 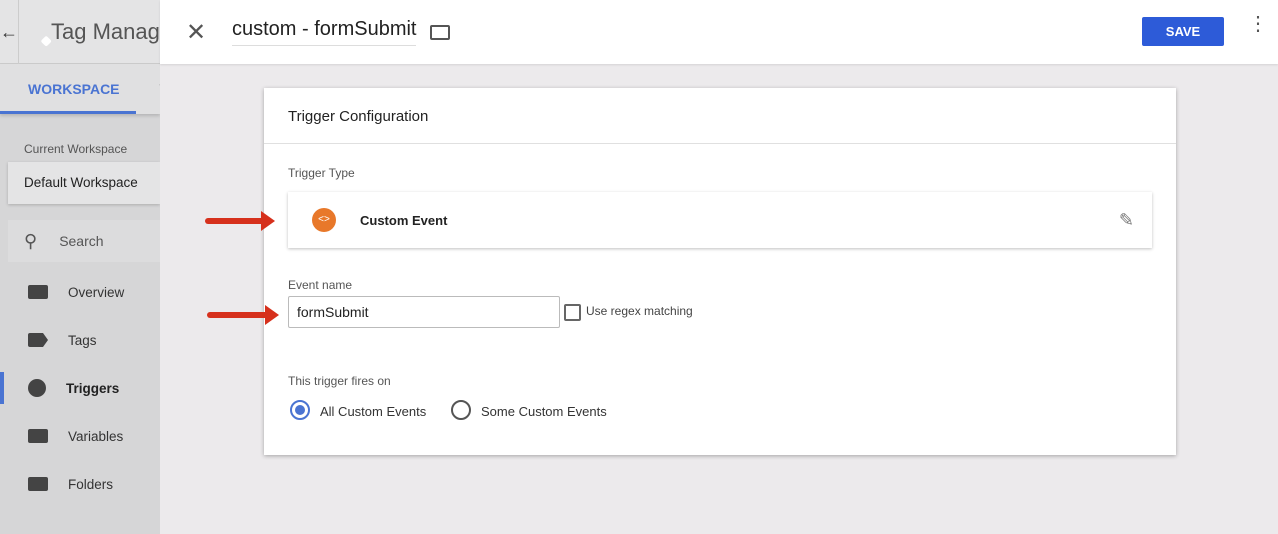 I want to click on trigger-type-selector: <> Custom Event ✎, so click(x=720, y=220).